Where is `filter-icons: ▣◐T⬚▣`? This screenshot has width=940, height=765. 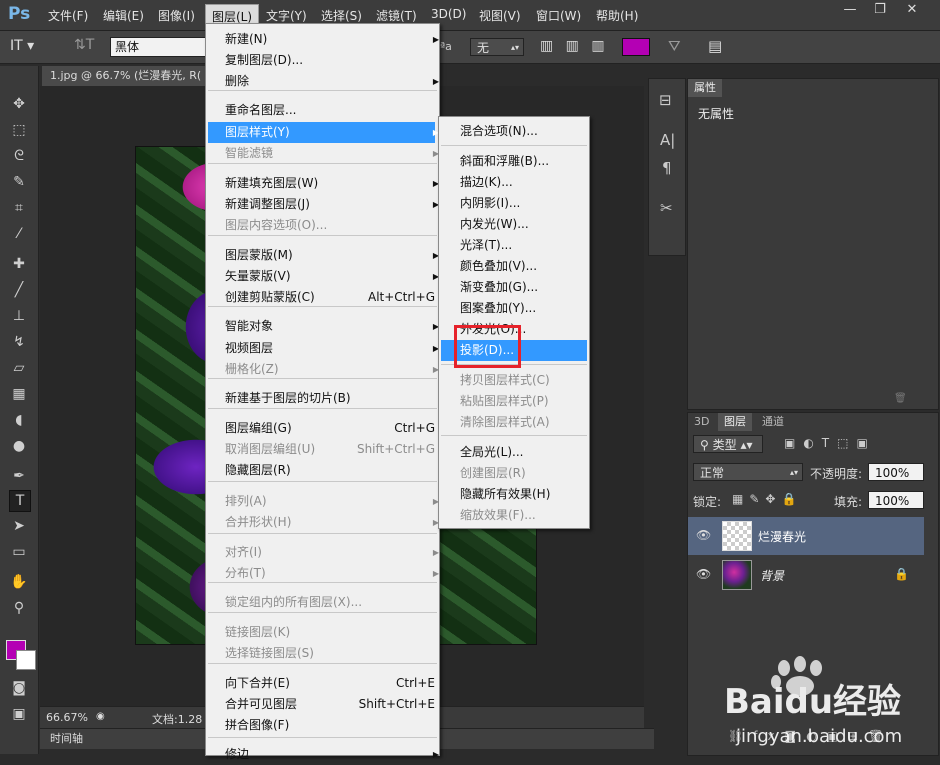 filter-icons: ▣◐T⬚▣ is located at coordinates (830, 443).